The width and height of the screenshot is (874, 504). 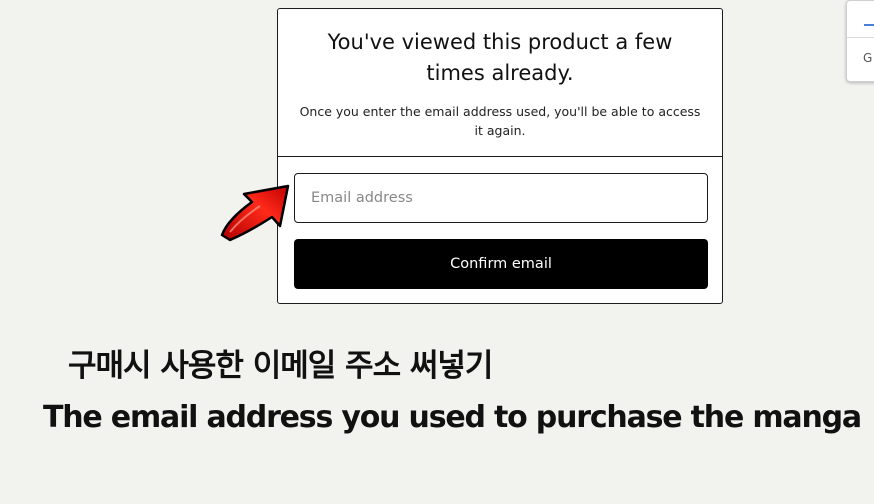 I want to click on red-arrow-icon, so click(x=255, y=213).